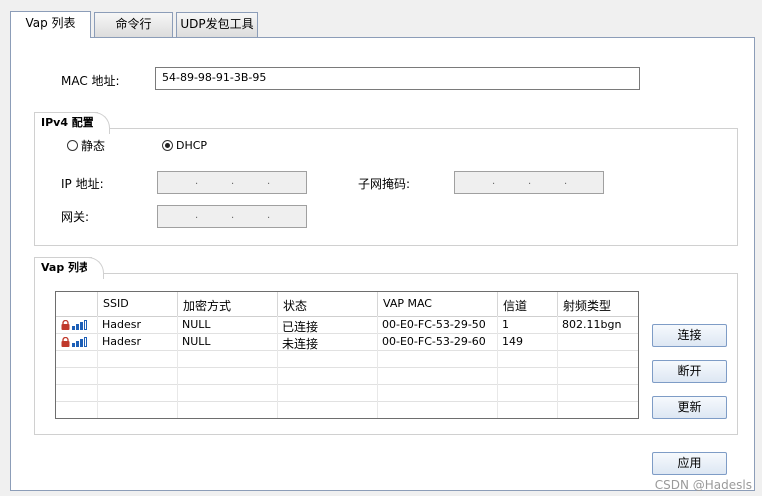  I want to click on cell-vap-mac: 00-E0-FC-53-29-50, so click(434, 324).